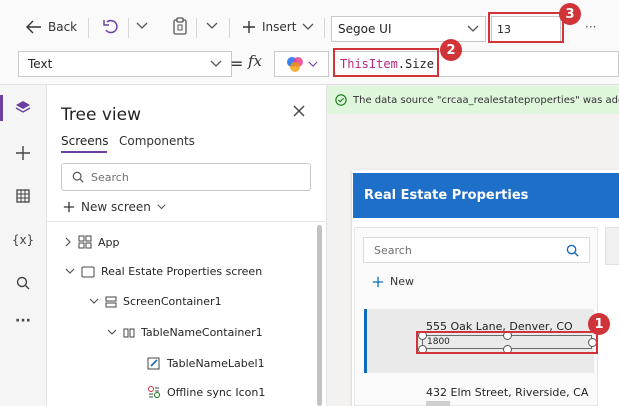  What do you see at coordinates (526, 27) in the screenshot?
I see `highlight-box-font-size` at bounding box center [526, 27].